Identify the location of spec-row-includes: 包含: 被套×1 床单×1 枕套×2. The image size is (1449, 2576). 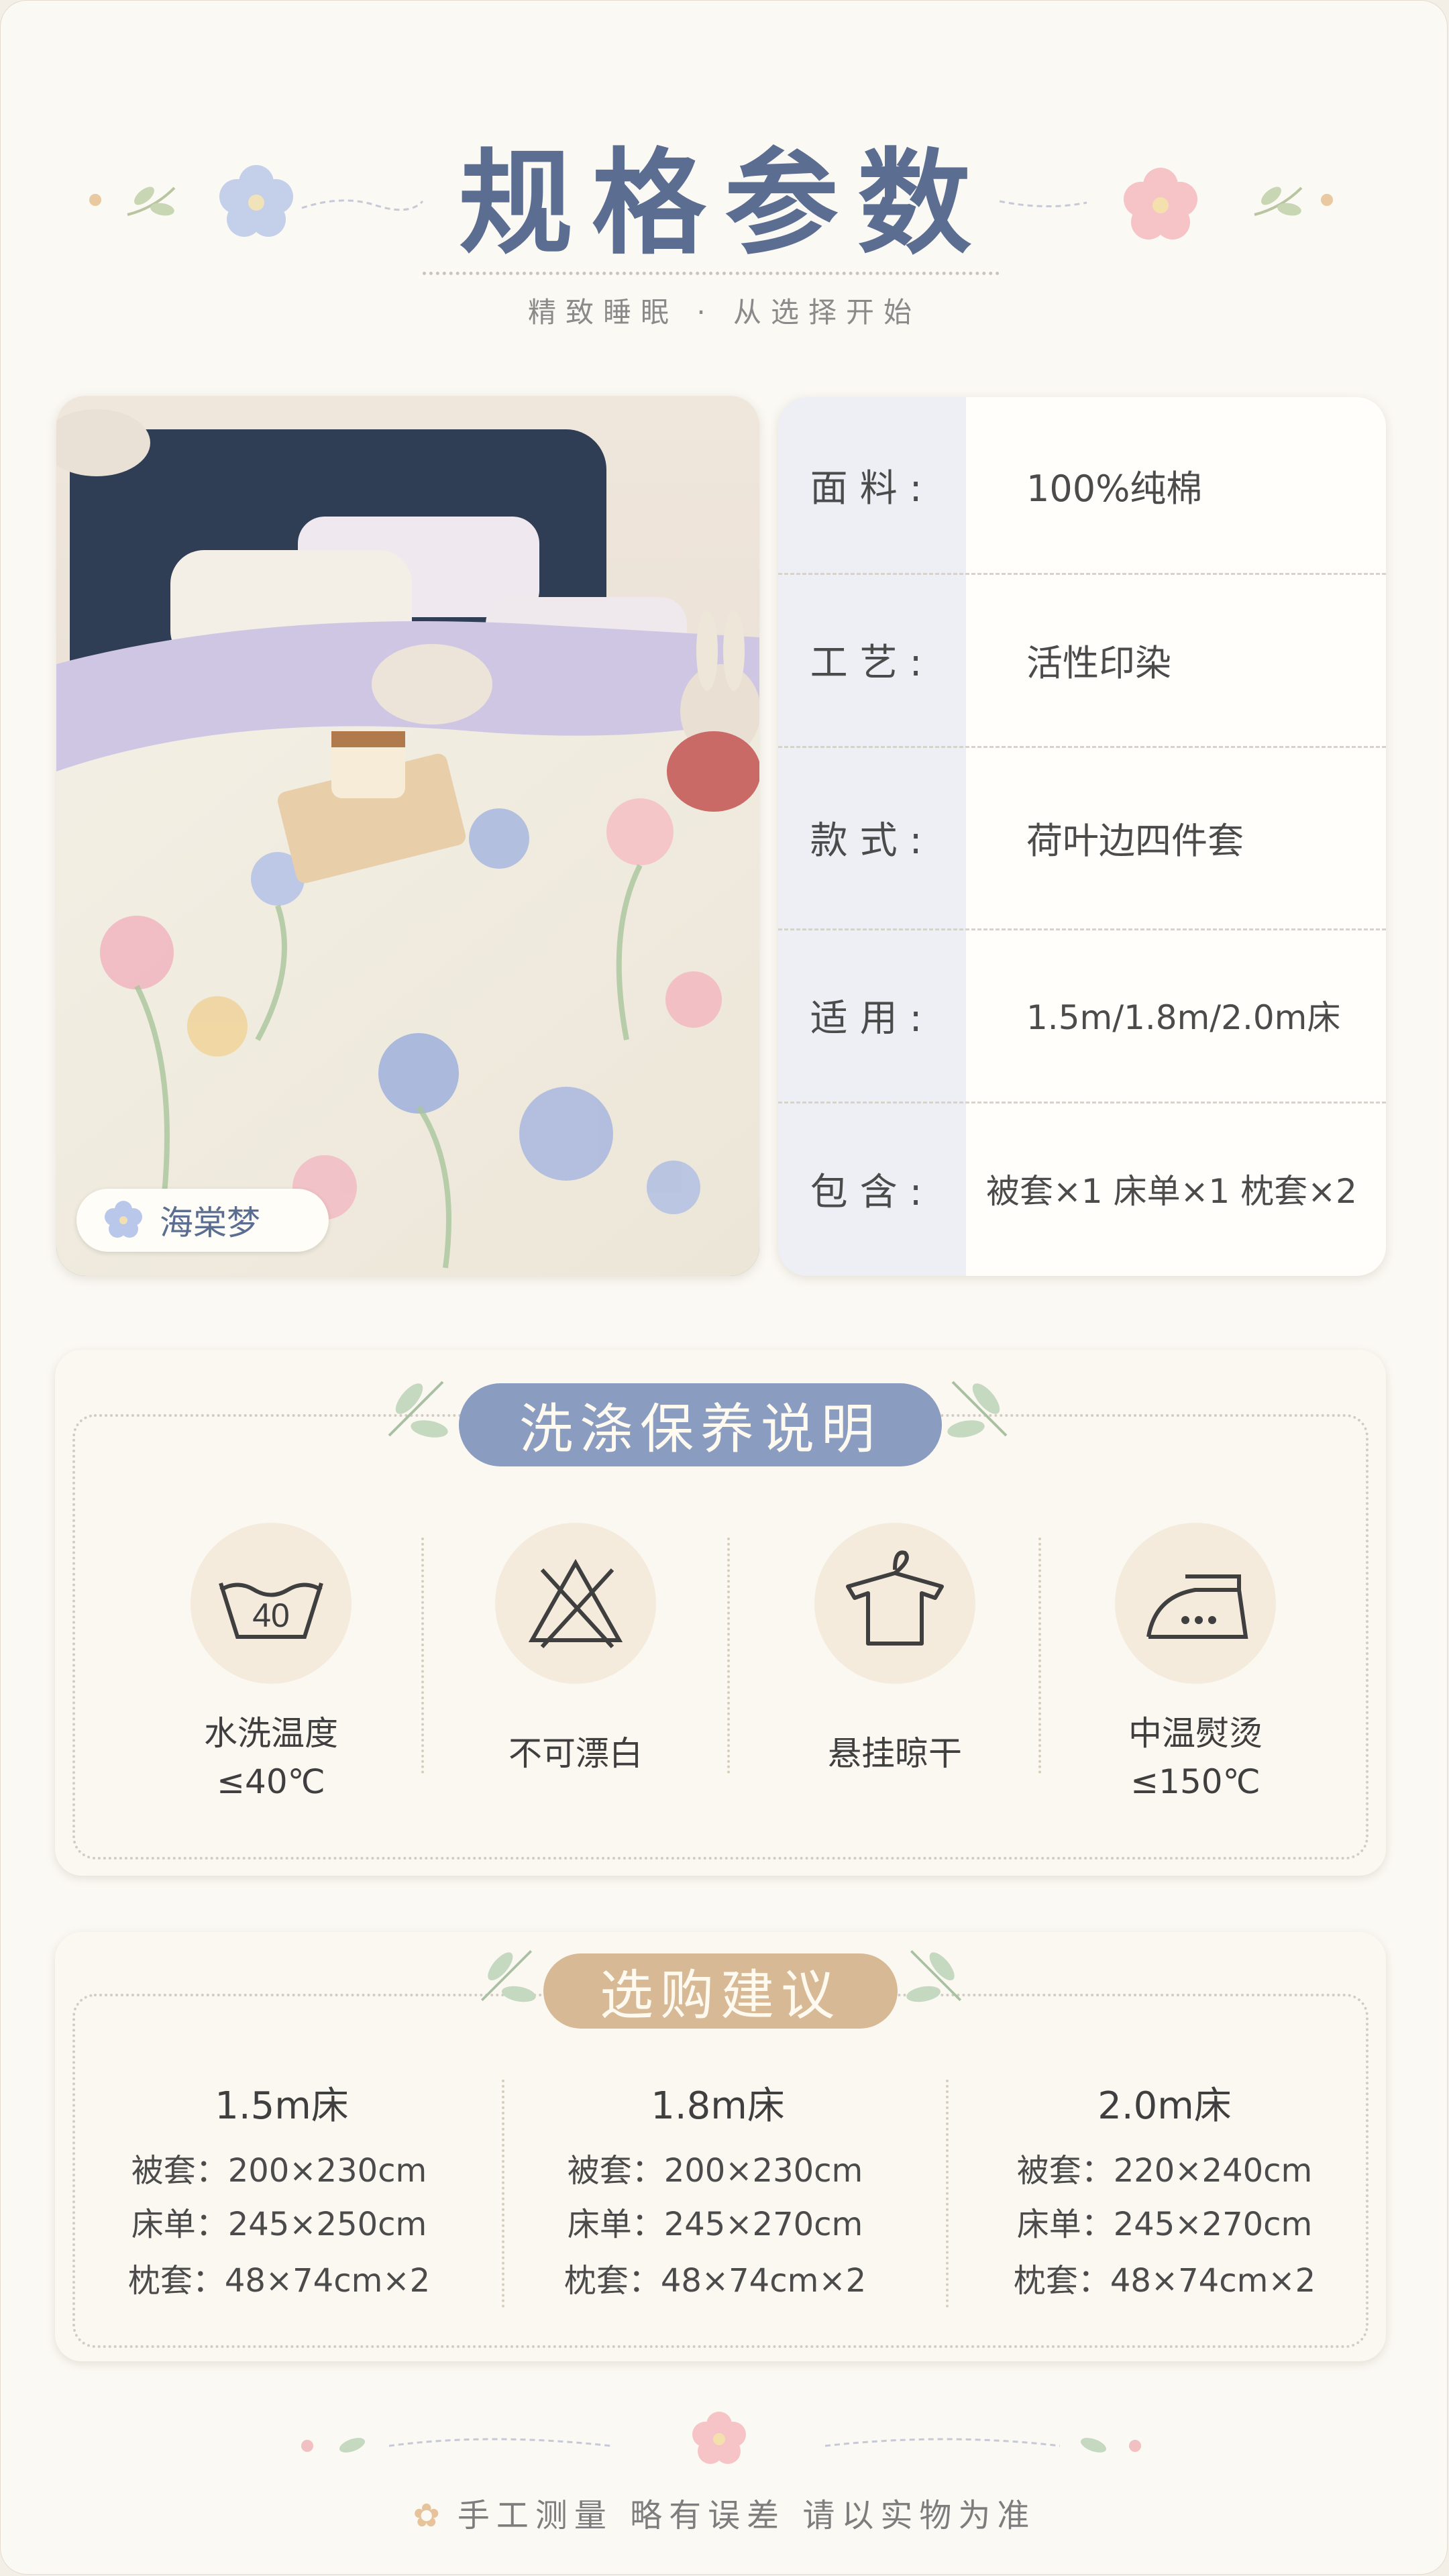
(1082, 1189).